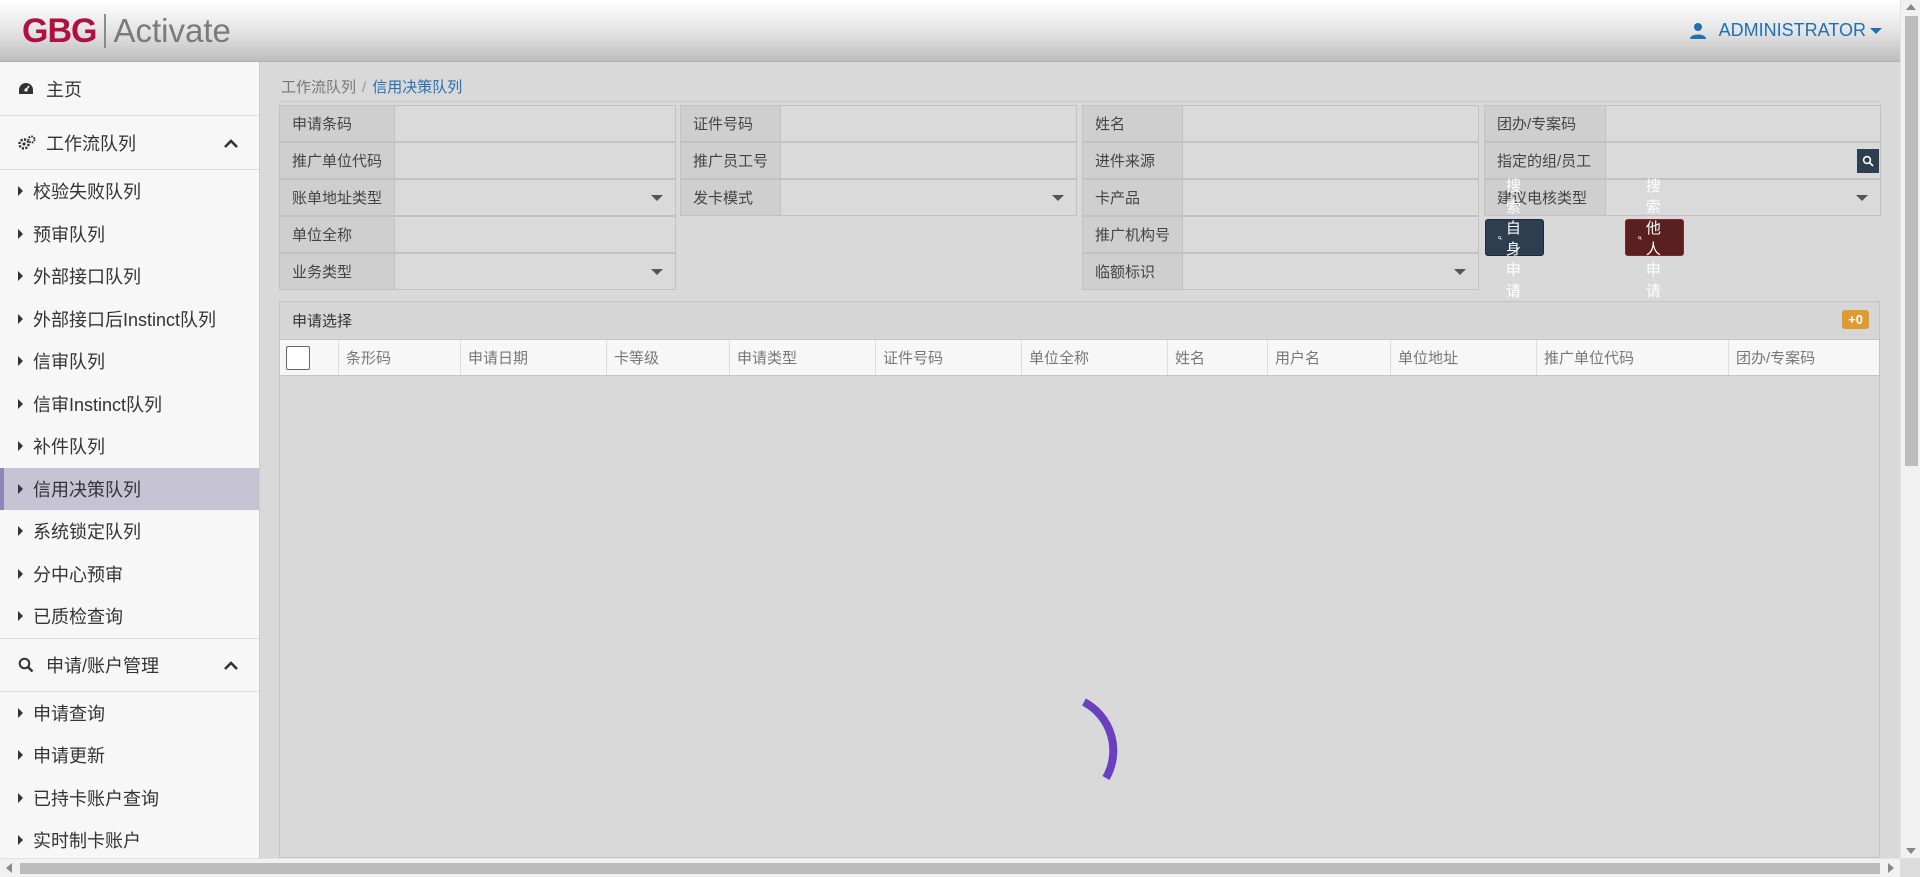 The width and height of the screenshot is (1920, 877). Describe the element at coordinates (1743, 160) in the screenshot. I see `assigned-group-input` at that location.